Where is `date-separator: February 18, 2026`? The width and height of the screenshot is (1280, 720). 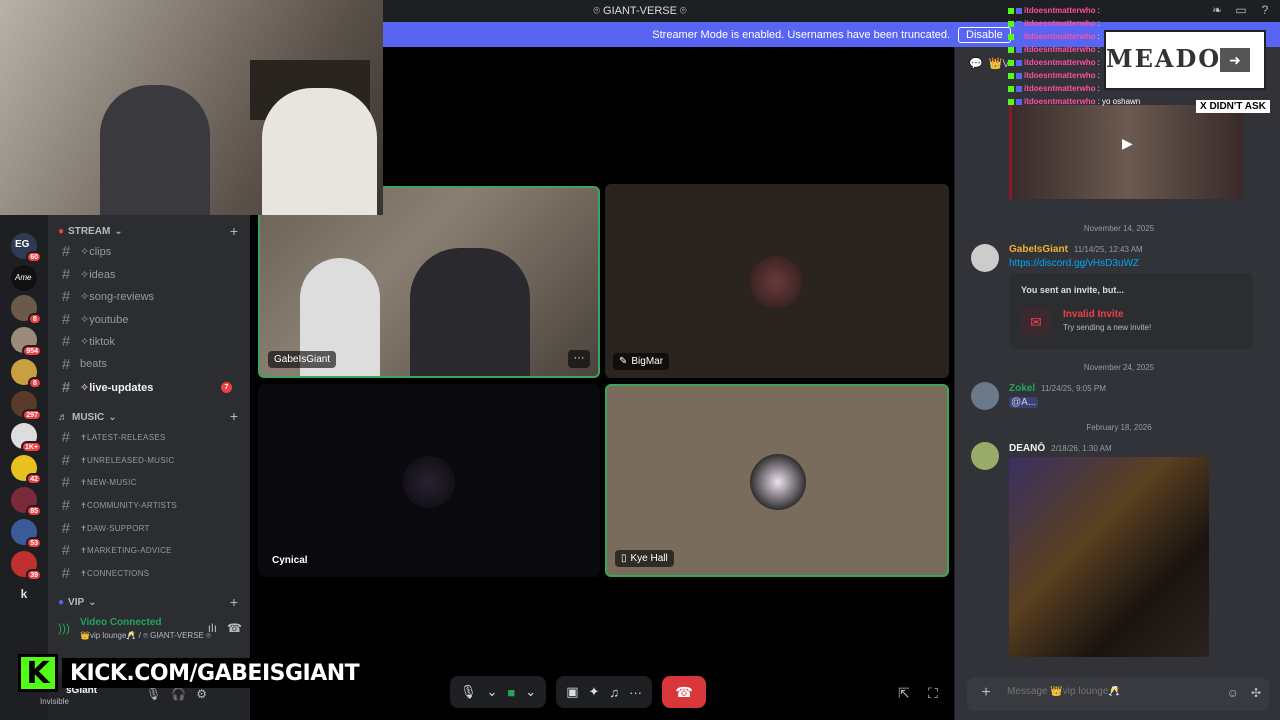 date-separator: February 18, 2026 is located at coordinates (1119, 427).